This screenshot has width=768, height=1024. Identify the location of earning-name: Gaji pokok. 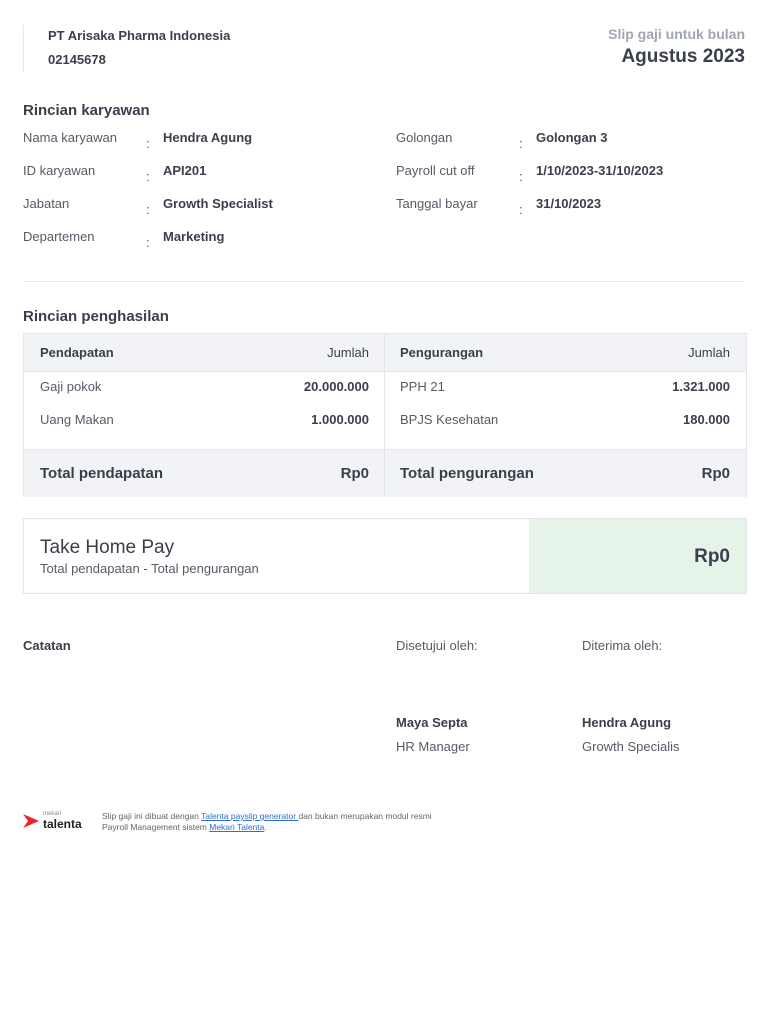
(71, 386).